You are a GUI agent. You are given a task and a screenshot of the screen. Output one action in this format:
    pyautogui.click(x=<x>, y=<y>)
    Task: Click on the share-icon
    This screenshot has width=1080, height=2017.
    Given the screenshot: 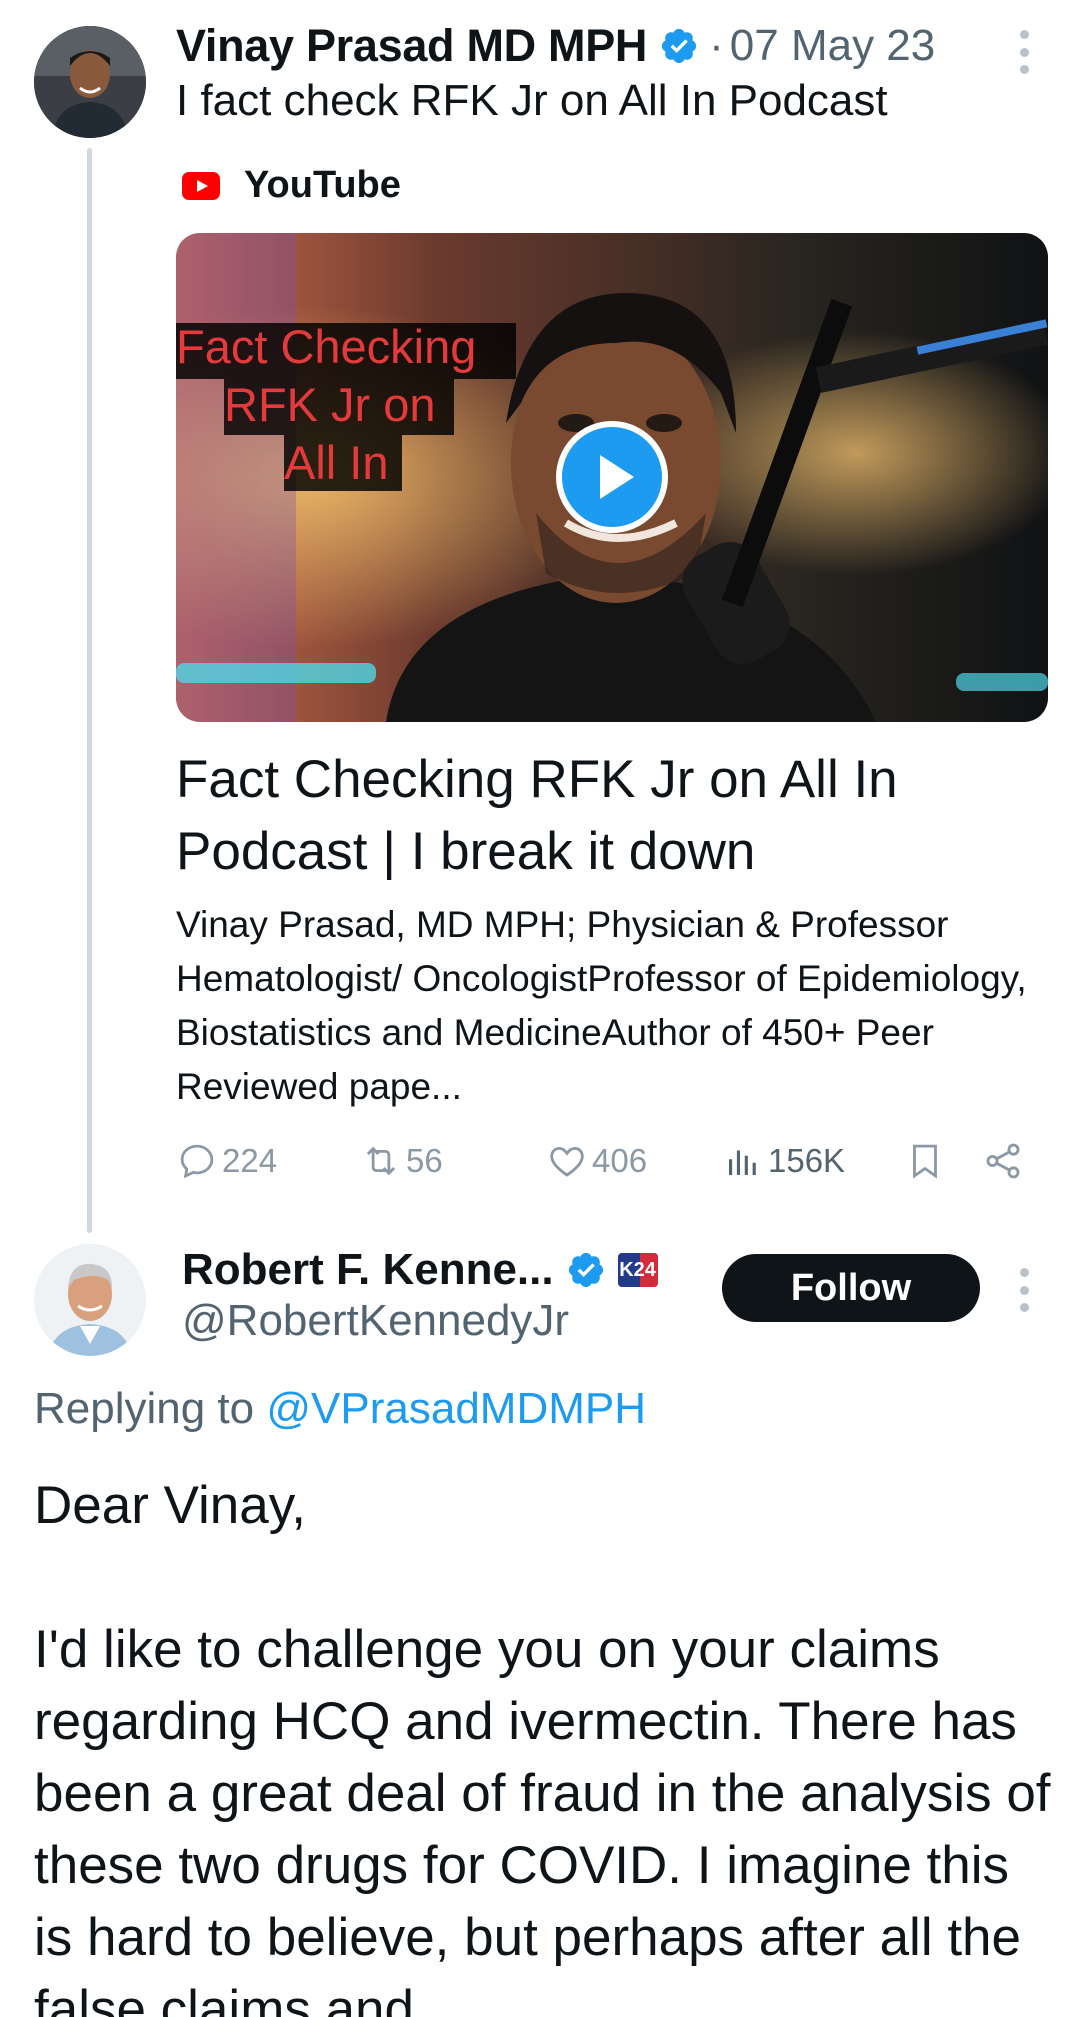 What is the action you would take?
    pyautogui.click(x=1003, y=1161)
    